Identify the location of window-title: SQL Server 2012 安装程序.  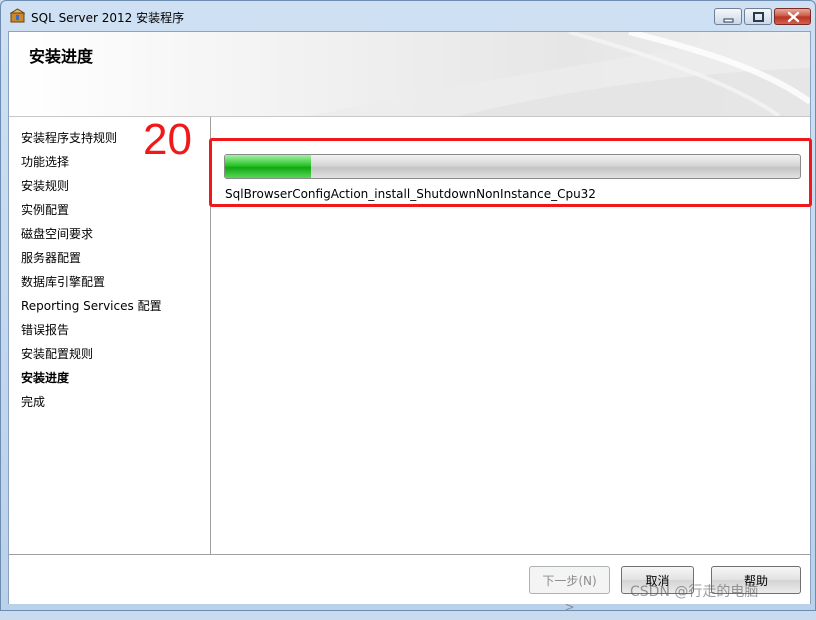
(108, 18).